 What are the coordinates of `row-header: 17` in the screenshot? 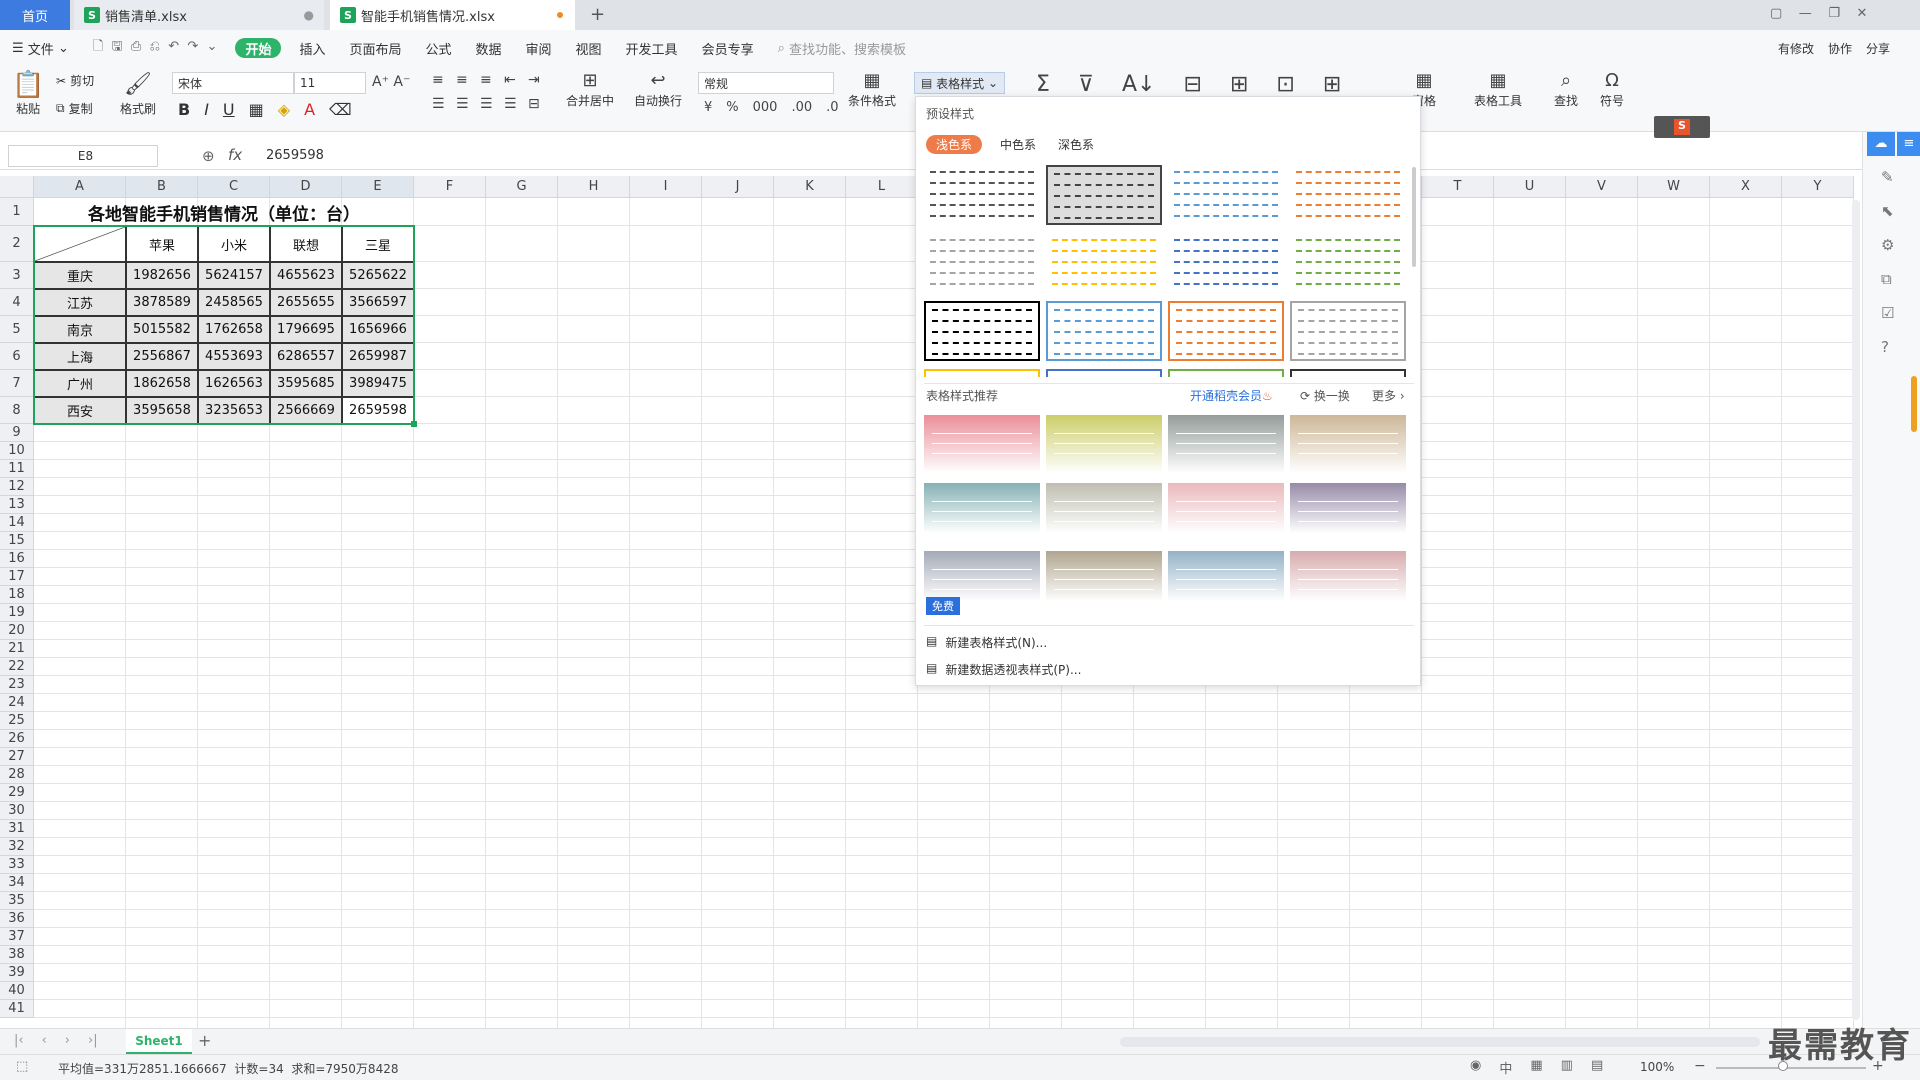 It's located at (17, 577).